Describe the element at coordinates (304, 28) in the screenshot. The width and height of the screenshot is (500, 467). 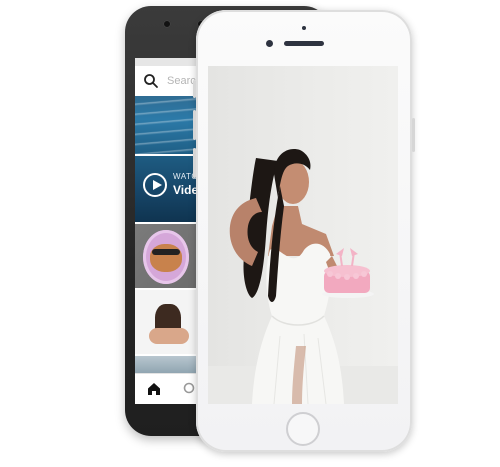
I see `proximity-sensor` at that location.